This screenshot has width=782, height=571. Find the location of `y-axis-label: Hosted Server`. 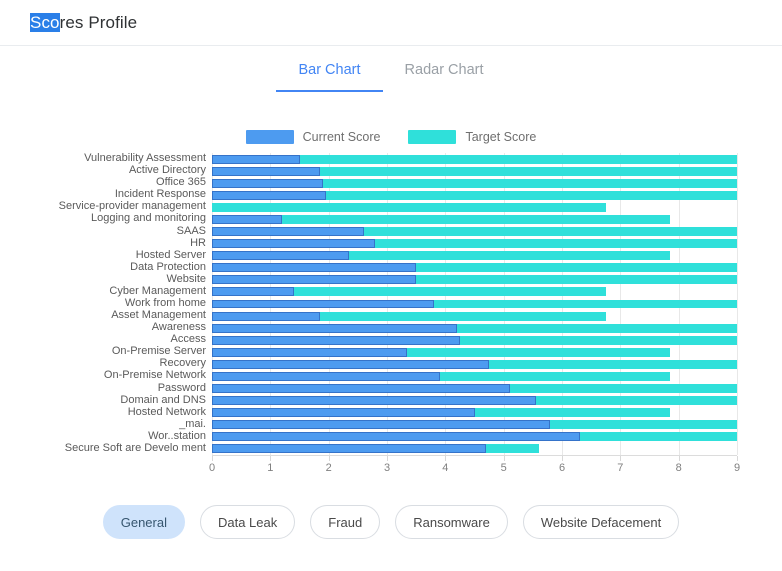

y-axis-label: Hosted Server is located at coordinates (170, 254).